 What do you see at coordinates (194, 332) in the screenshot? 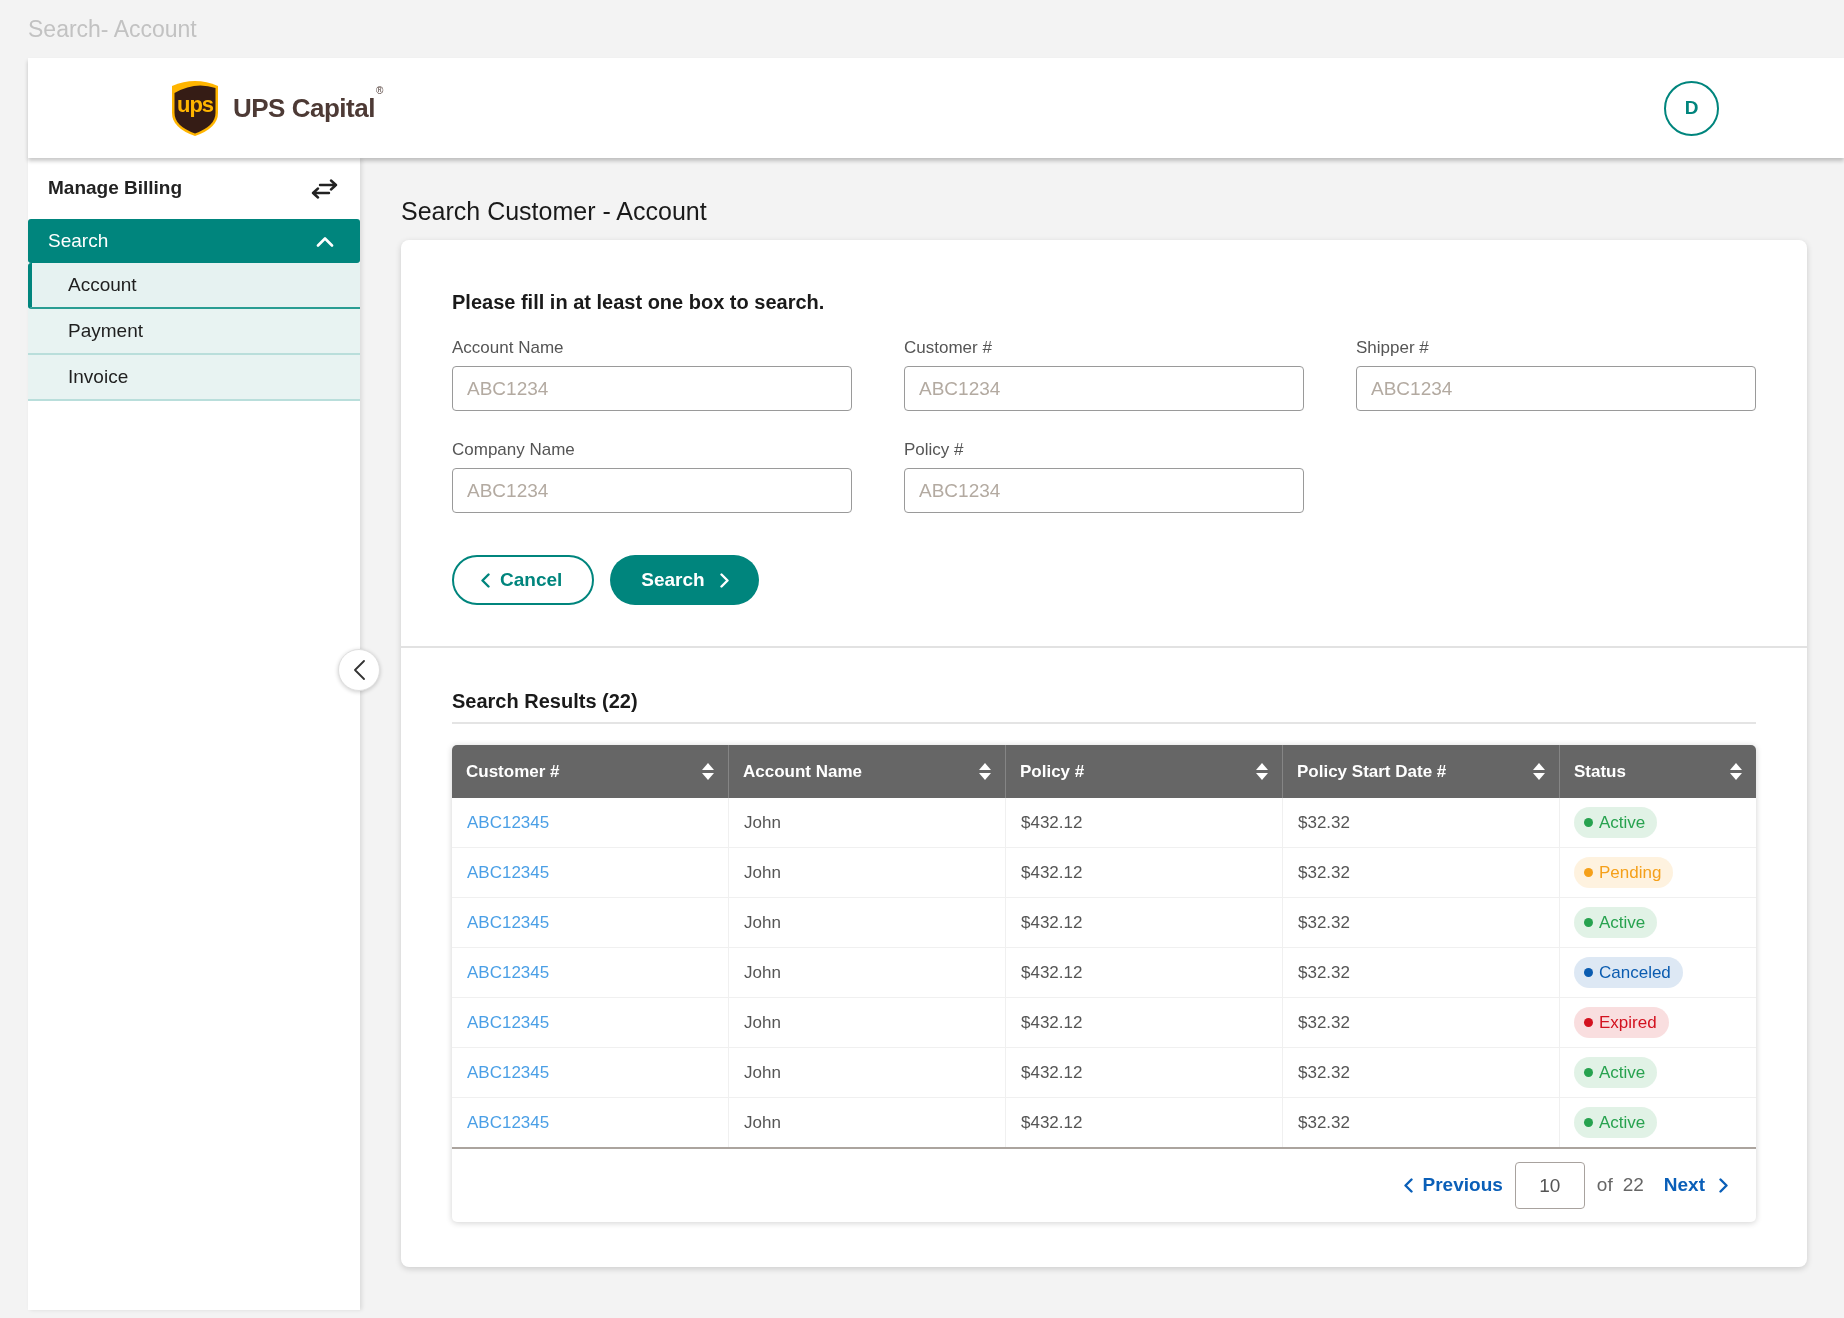
I see `nav-item: Payment` at bounding box center [194, 332].